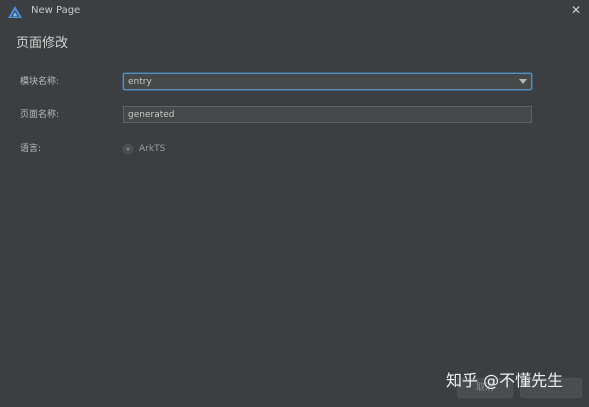  Describe the element at coordinates (505, 380) in the screenshot. I see `watermark: 知乎 @不懂先生` at that location.